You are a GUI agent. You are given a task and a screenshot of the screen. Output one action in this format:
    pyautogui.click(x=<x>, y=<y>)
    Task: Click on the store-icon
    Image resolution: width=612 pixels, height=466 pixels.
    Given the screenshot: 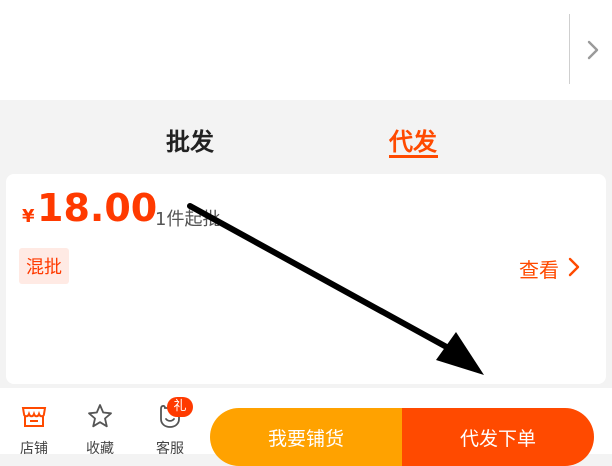 What is the action you would take?
    pyautogui.click(x=34, y=417)
    